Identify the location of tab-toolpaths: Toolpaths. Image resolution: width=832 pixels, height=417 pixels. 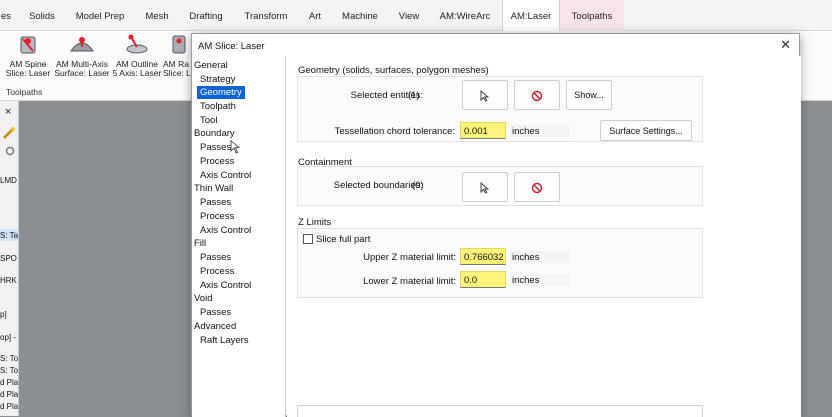
(592, 15).